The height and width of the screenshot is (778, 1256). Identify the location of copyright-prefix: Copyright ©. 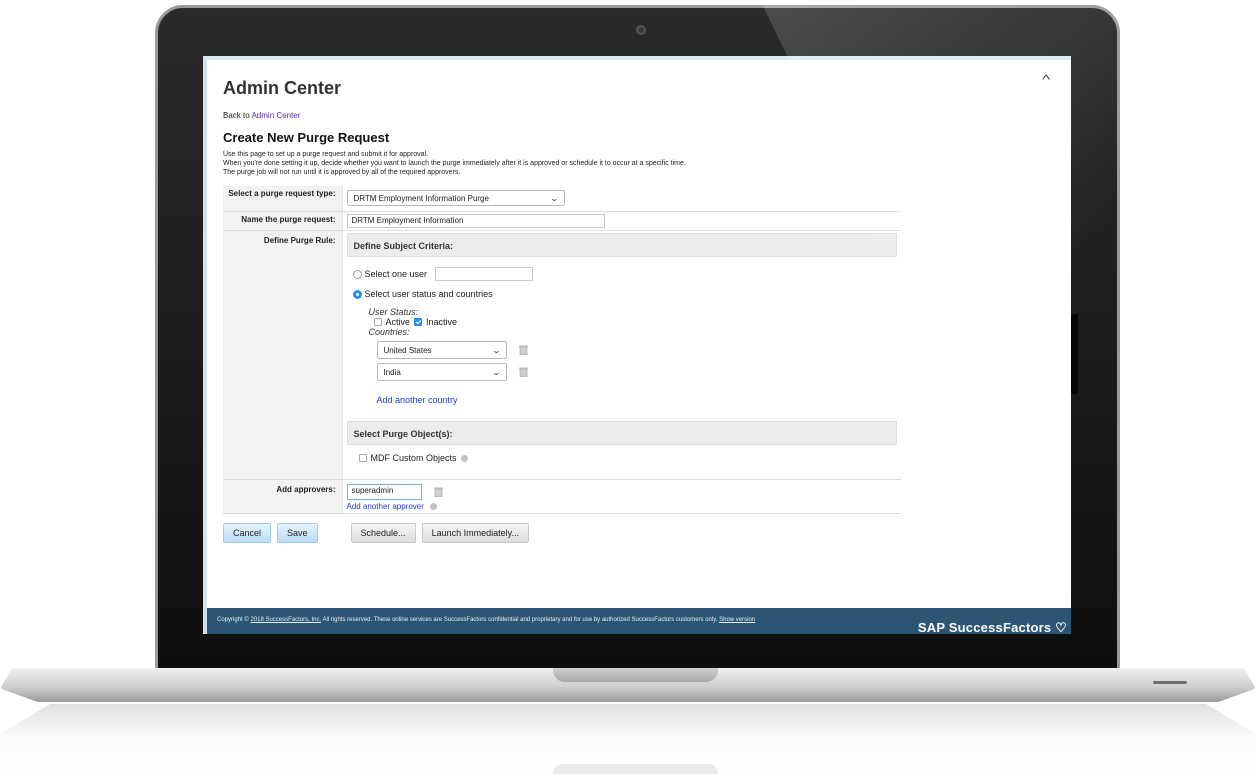
(234, 620).